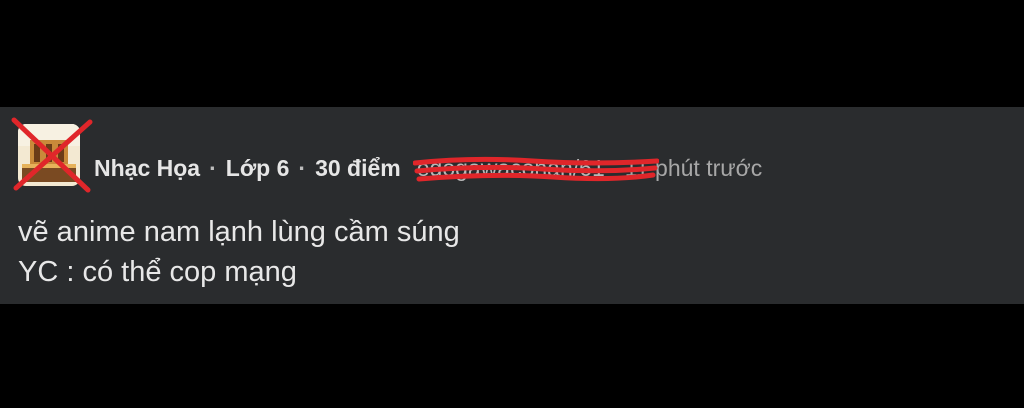 The height and width of the screenshot is (408, 1024). I want to click on points-label: 30 điểm, so click(358, 167).